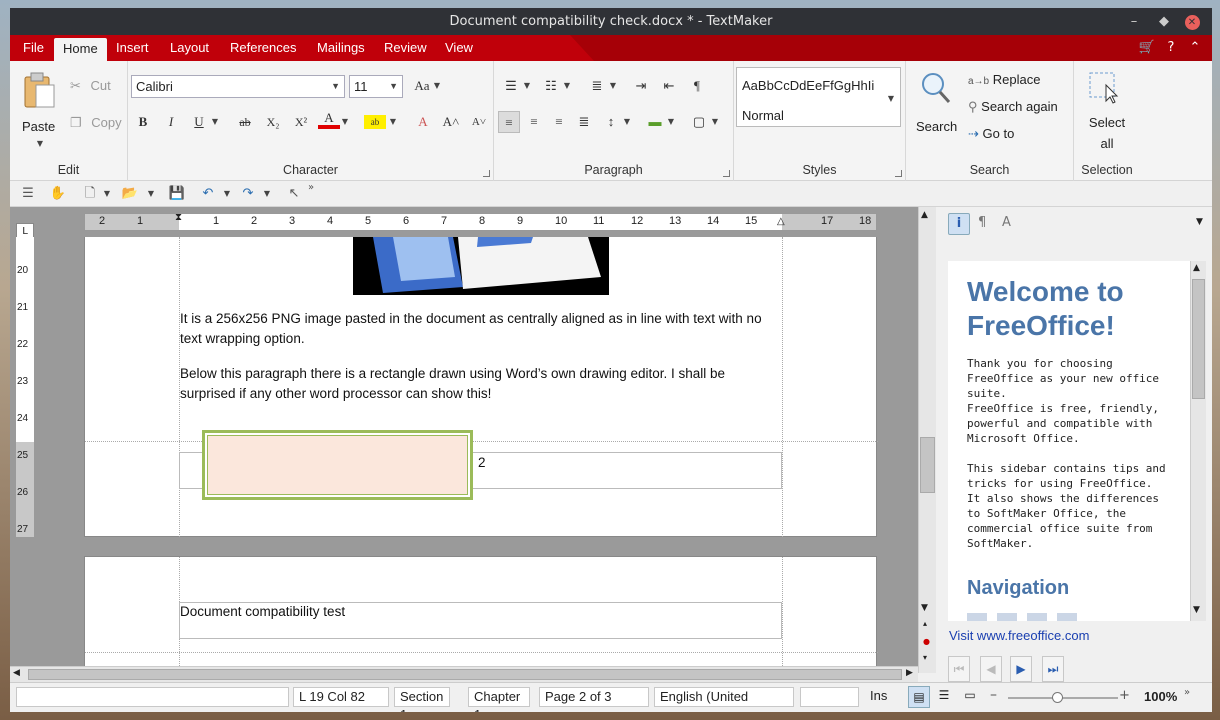 The width and height of the screenshot is (1220, 720). Describe the element at coordinates (459, 48) in the screenshot. I see `menu-view: View` at that location.